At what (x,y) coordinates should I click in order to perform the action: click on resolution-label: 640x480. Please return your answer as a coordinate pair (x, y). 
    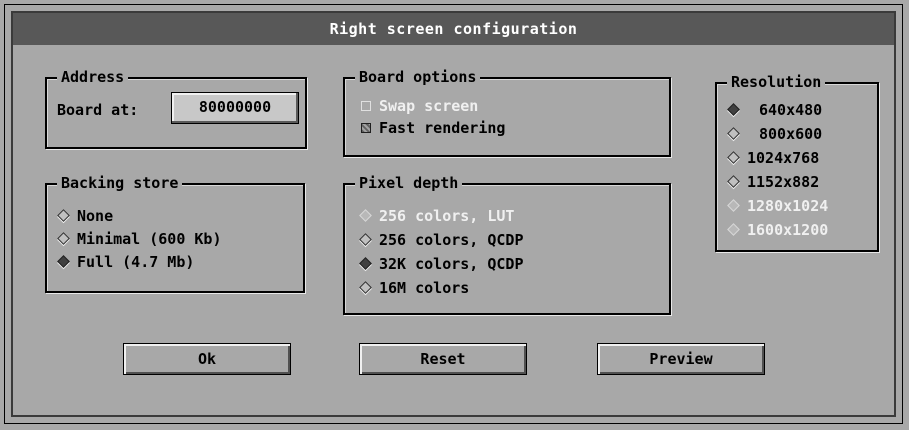
    Looking at the image, I should click on (791, 110).